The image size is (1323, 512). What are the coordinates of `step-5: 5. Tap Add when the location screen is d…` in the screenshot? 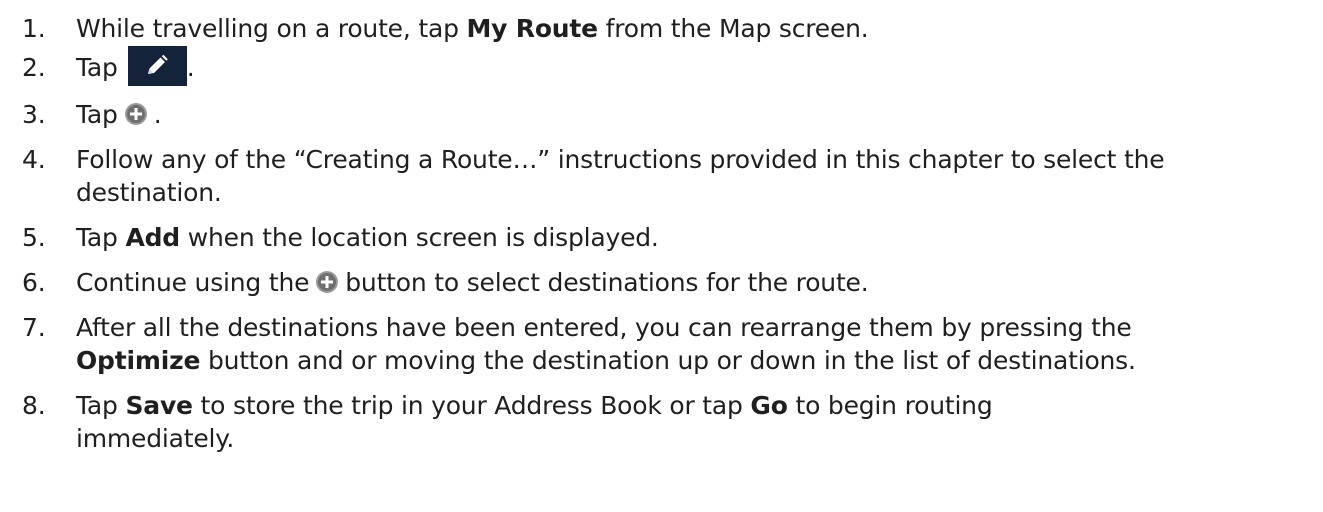 It's located at (661, 237).